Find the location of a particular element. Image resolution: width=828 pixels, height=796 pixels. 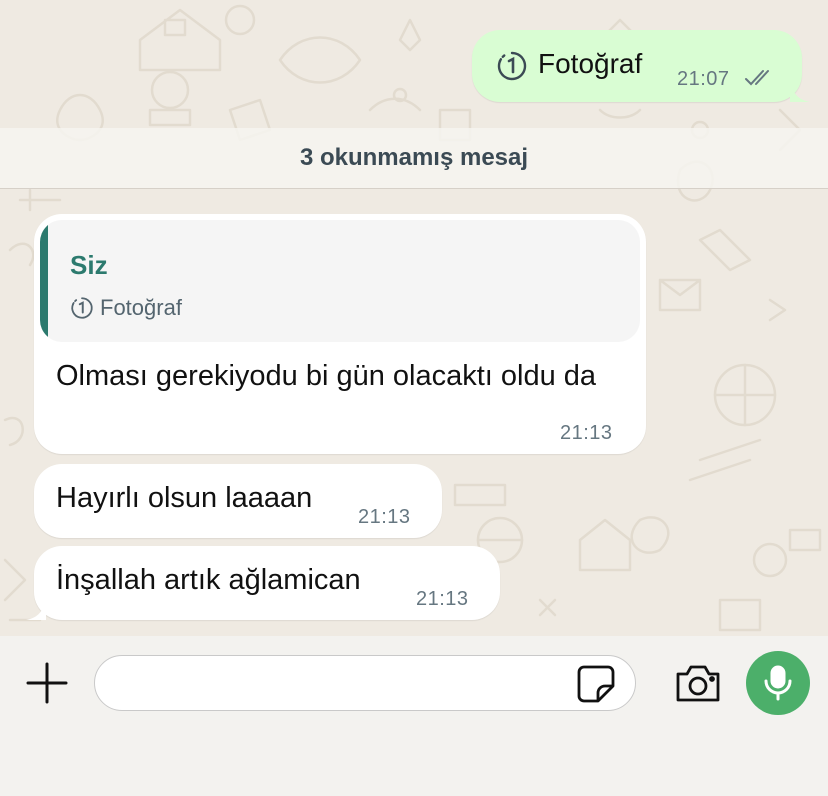

microphone-button is located at coordinates (778, 683).